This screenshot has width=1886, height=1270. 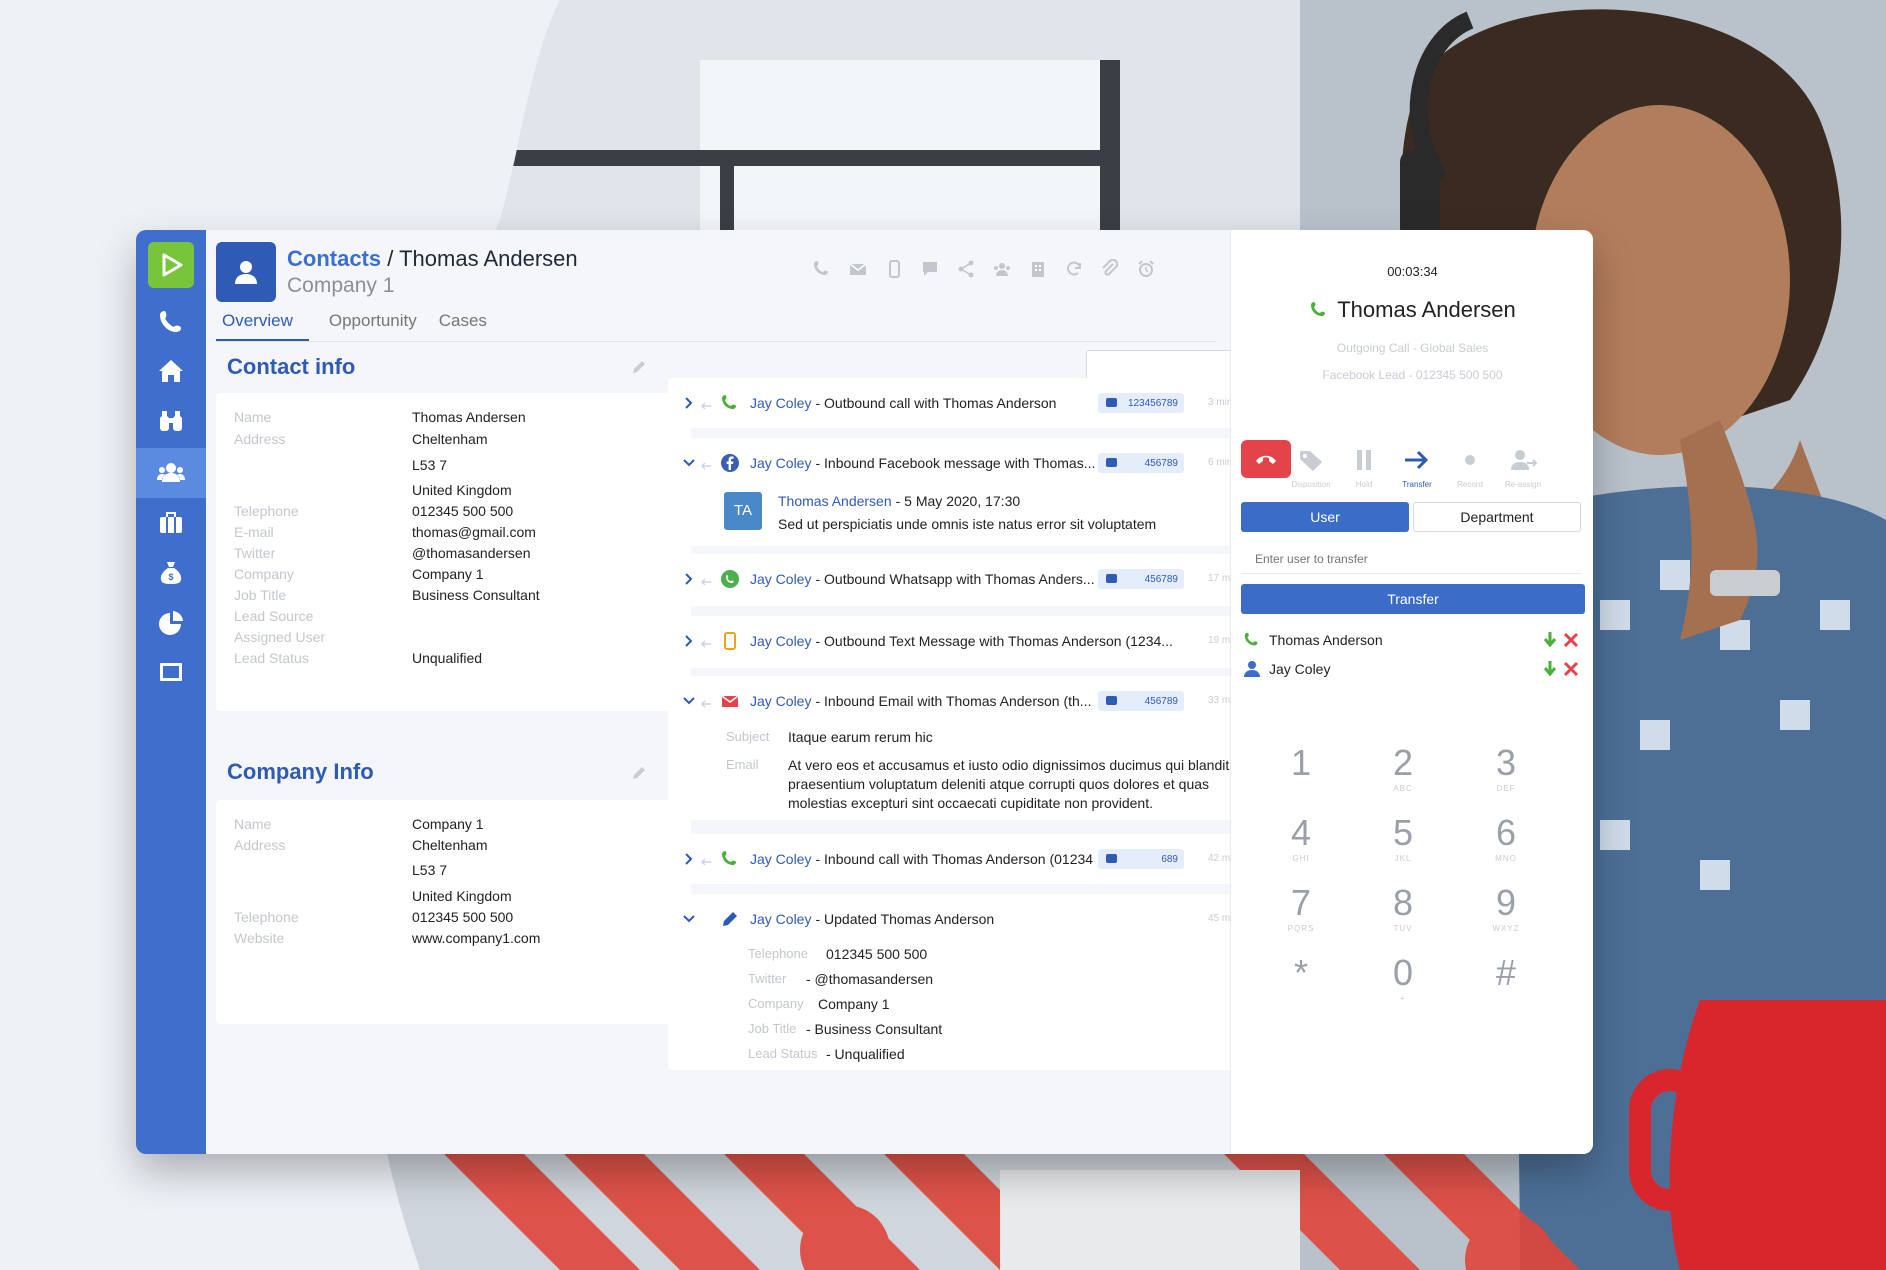 I want to click on keypad-key: *, so click(x=1301, y=973).